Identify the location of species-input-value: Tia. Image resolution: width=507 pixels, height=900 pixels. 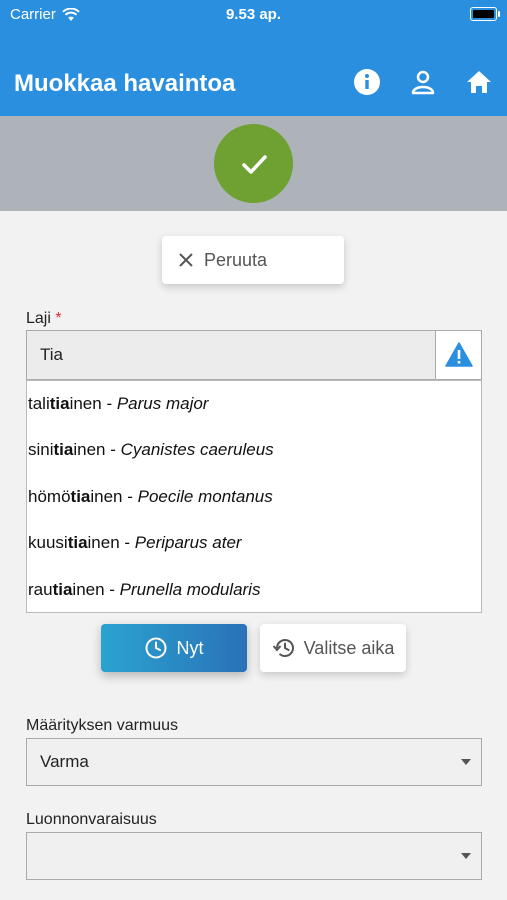
(51, 354).